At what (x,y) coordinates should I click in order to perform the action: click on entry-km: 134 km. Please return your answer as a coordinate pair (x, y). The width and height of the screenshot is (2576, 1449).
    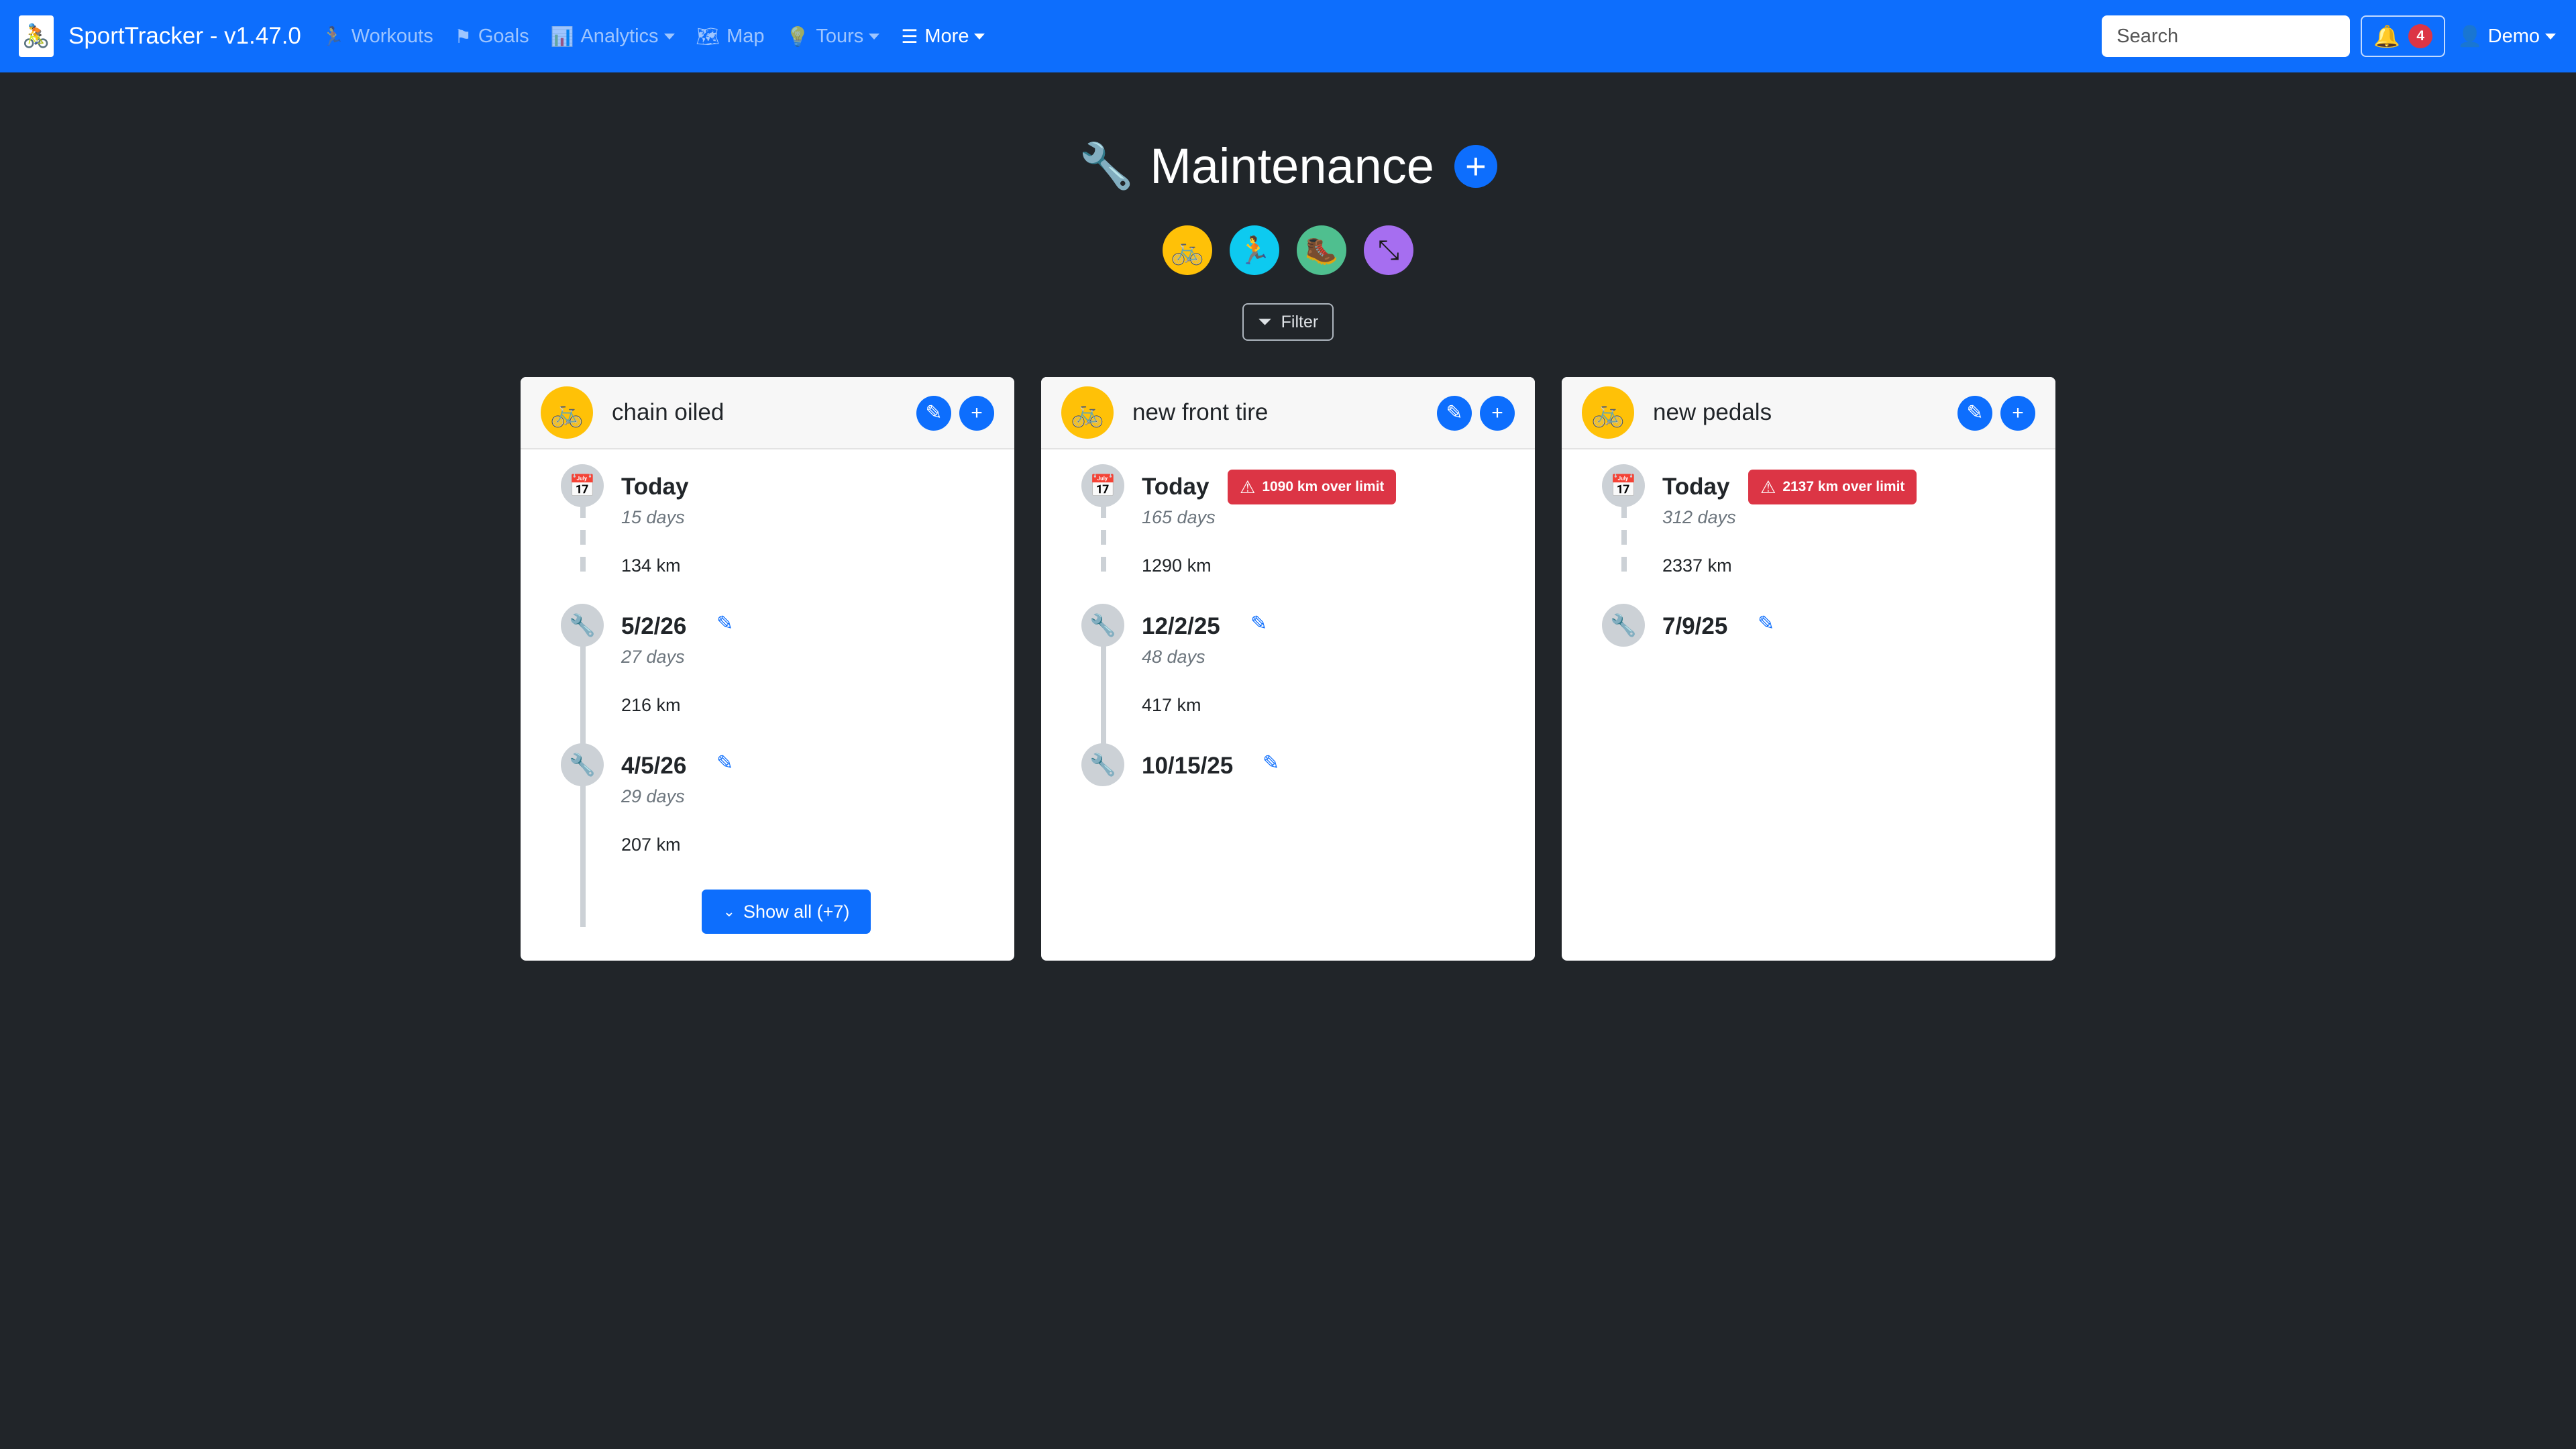
    Looking at the image, I should click on (651, 565).